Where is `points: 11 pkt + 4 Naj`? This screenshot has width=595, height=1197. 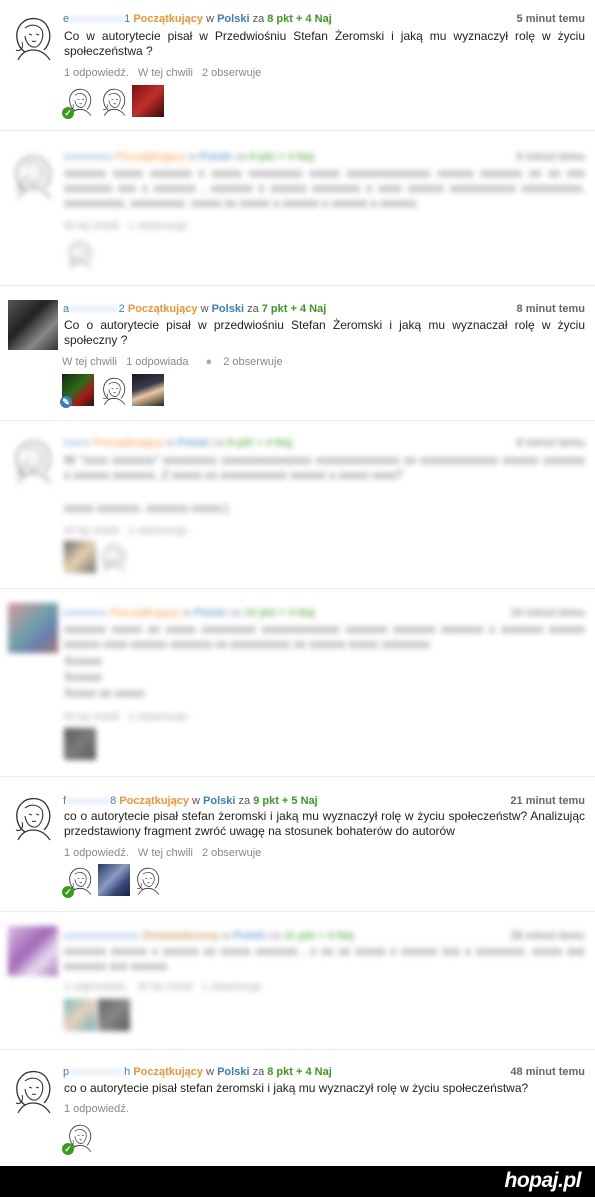
points: 11 pkt + 4 Naj is located at coordinates (318, 936).